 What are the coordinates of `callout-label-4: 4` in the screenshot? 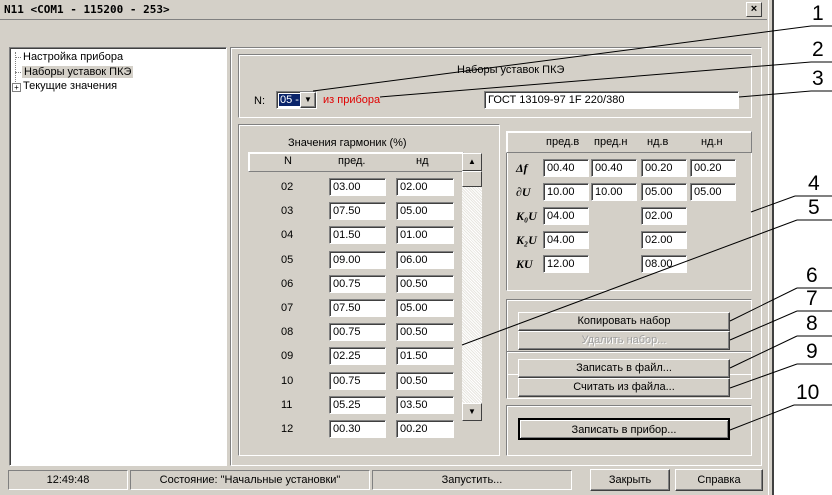 It's located at (814, 183).